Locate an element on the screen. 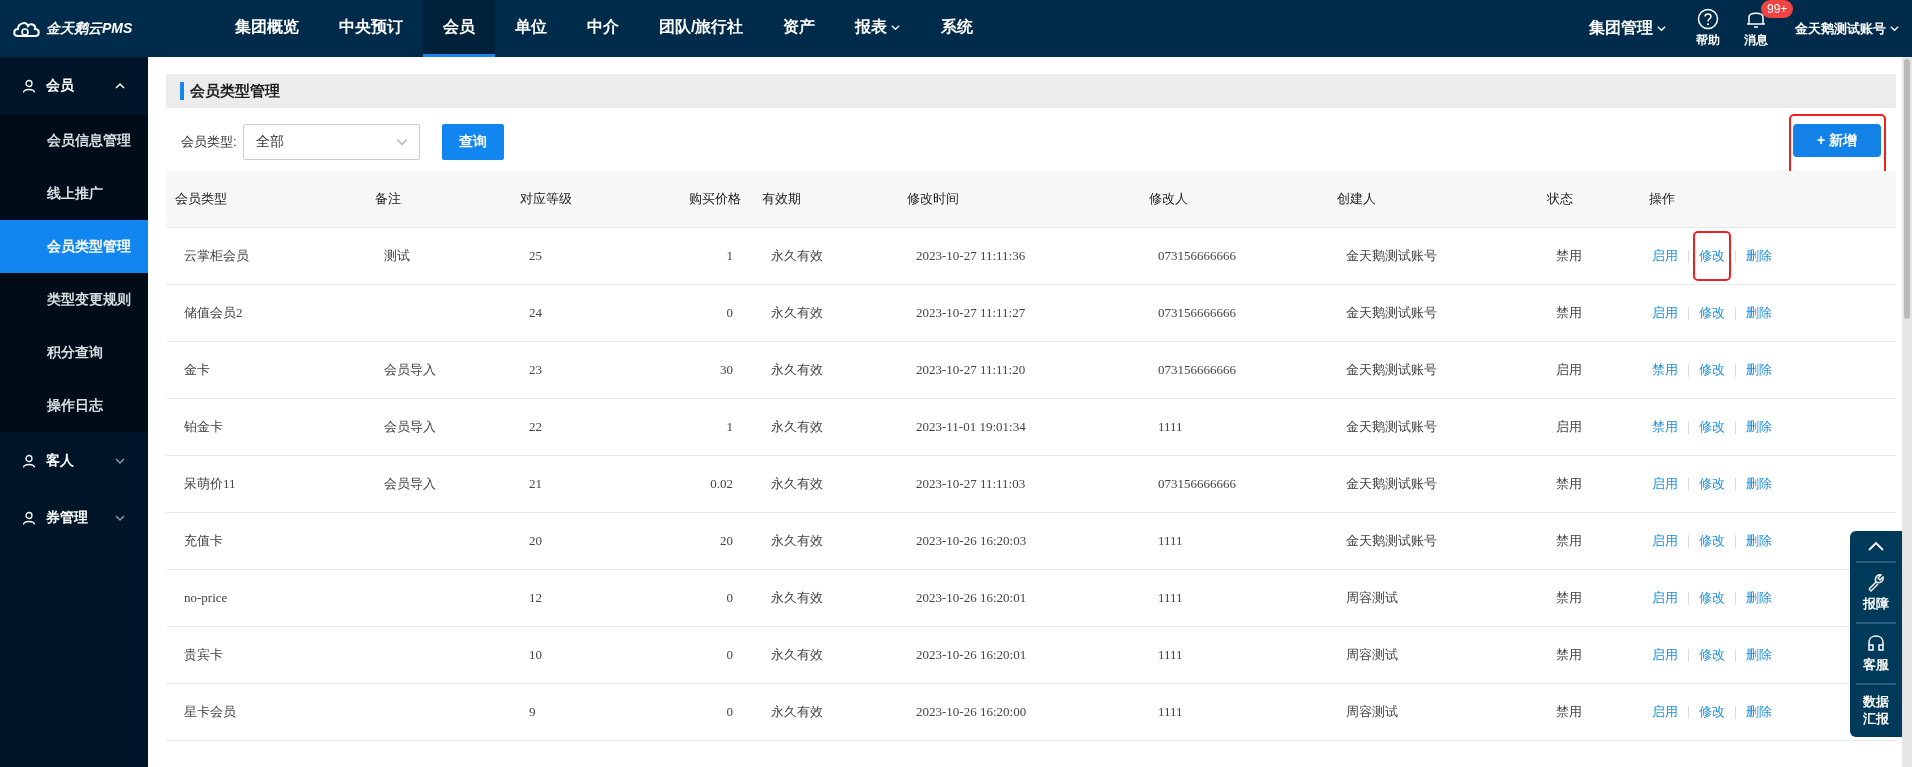 Image resolution: width=1912 pixels, height=767 pixels. sidebar-item: 会员类型管理 is located at coordinates (74, 246).